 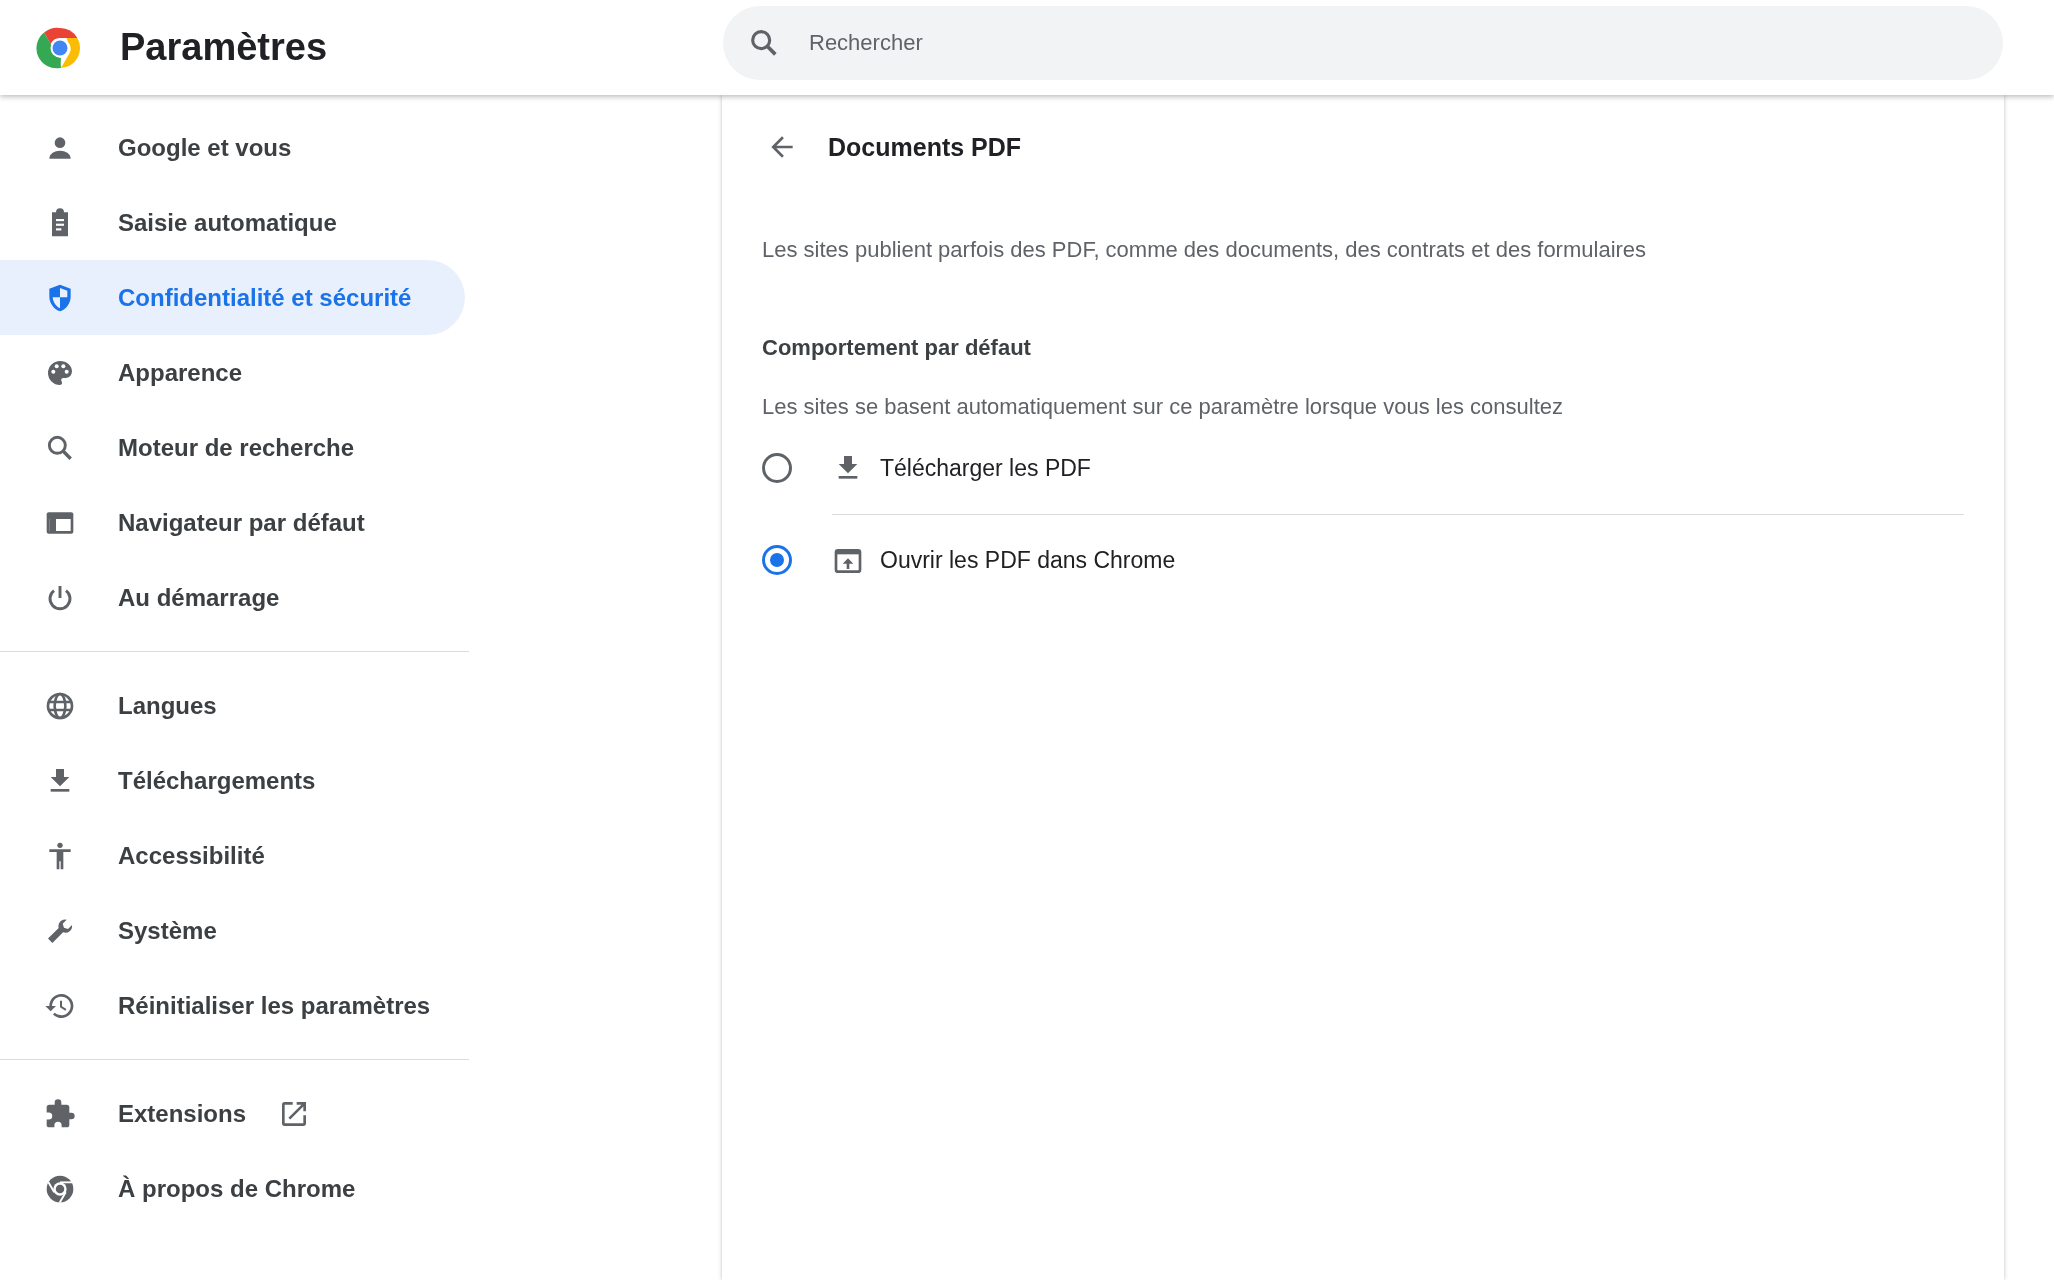 I want to click on sidebar-item: Langues, so click(x=232, y=705).